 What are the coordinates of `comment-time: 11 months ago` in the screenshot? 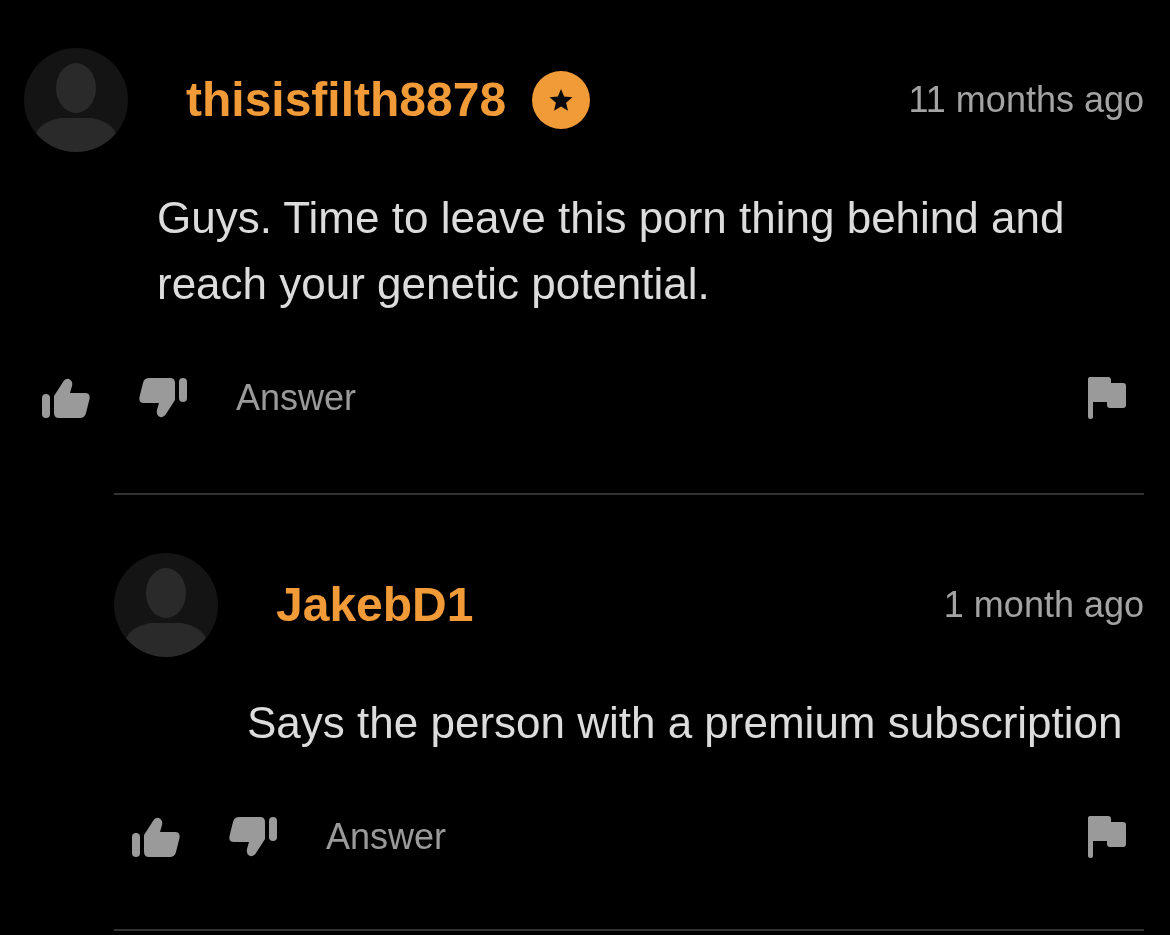 It's located at (1026, 100).